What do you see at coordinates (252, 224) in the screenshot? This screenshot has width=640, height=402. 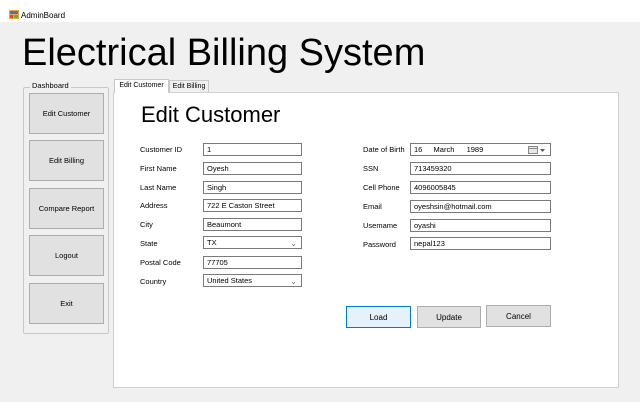 I see `city-input: Beaumont` at bounding box center [252, 224].